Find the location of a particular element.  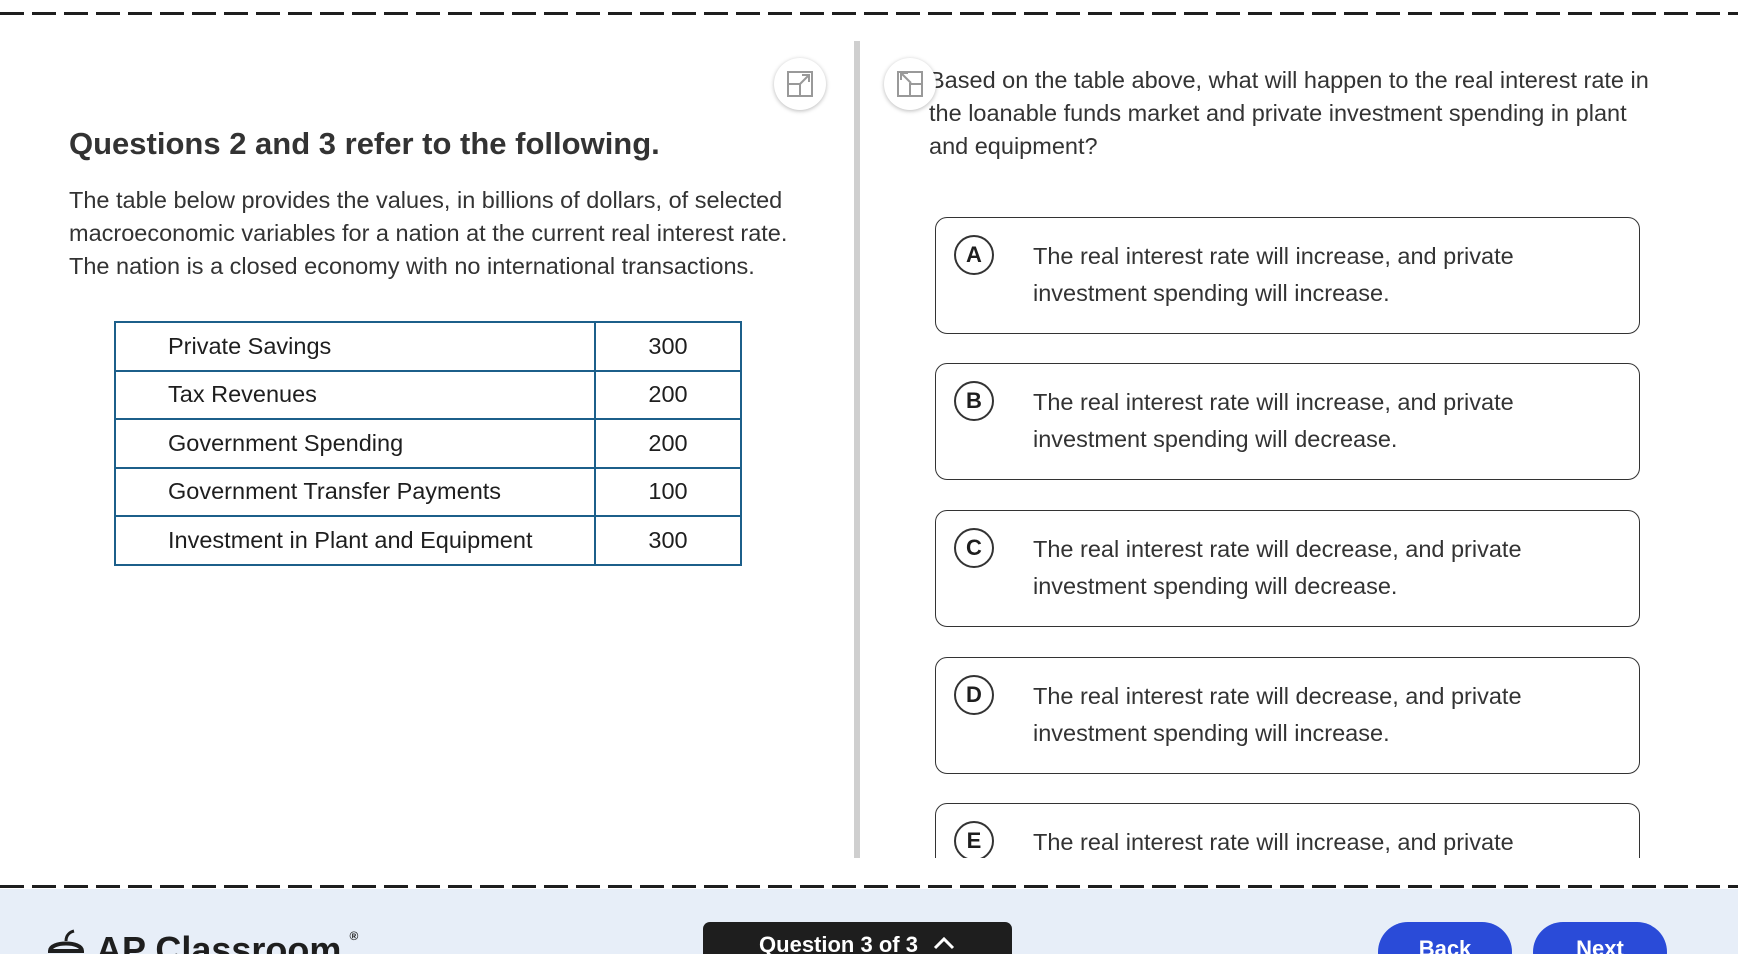

option-letter: D is located at coordinates (974, 695).